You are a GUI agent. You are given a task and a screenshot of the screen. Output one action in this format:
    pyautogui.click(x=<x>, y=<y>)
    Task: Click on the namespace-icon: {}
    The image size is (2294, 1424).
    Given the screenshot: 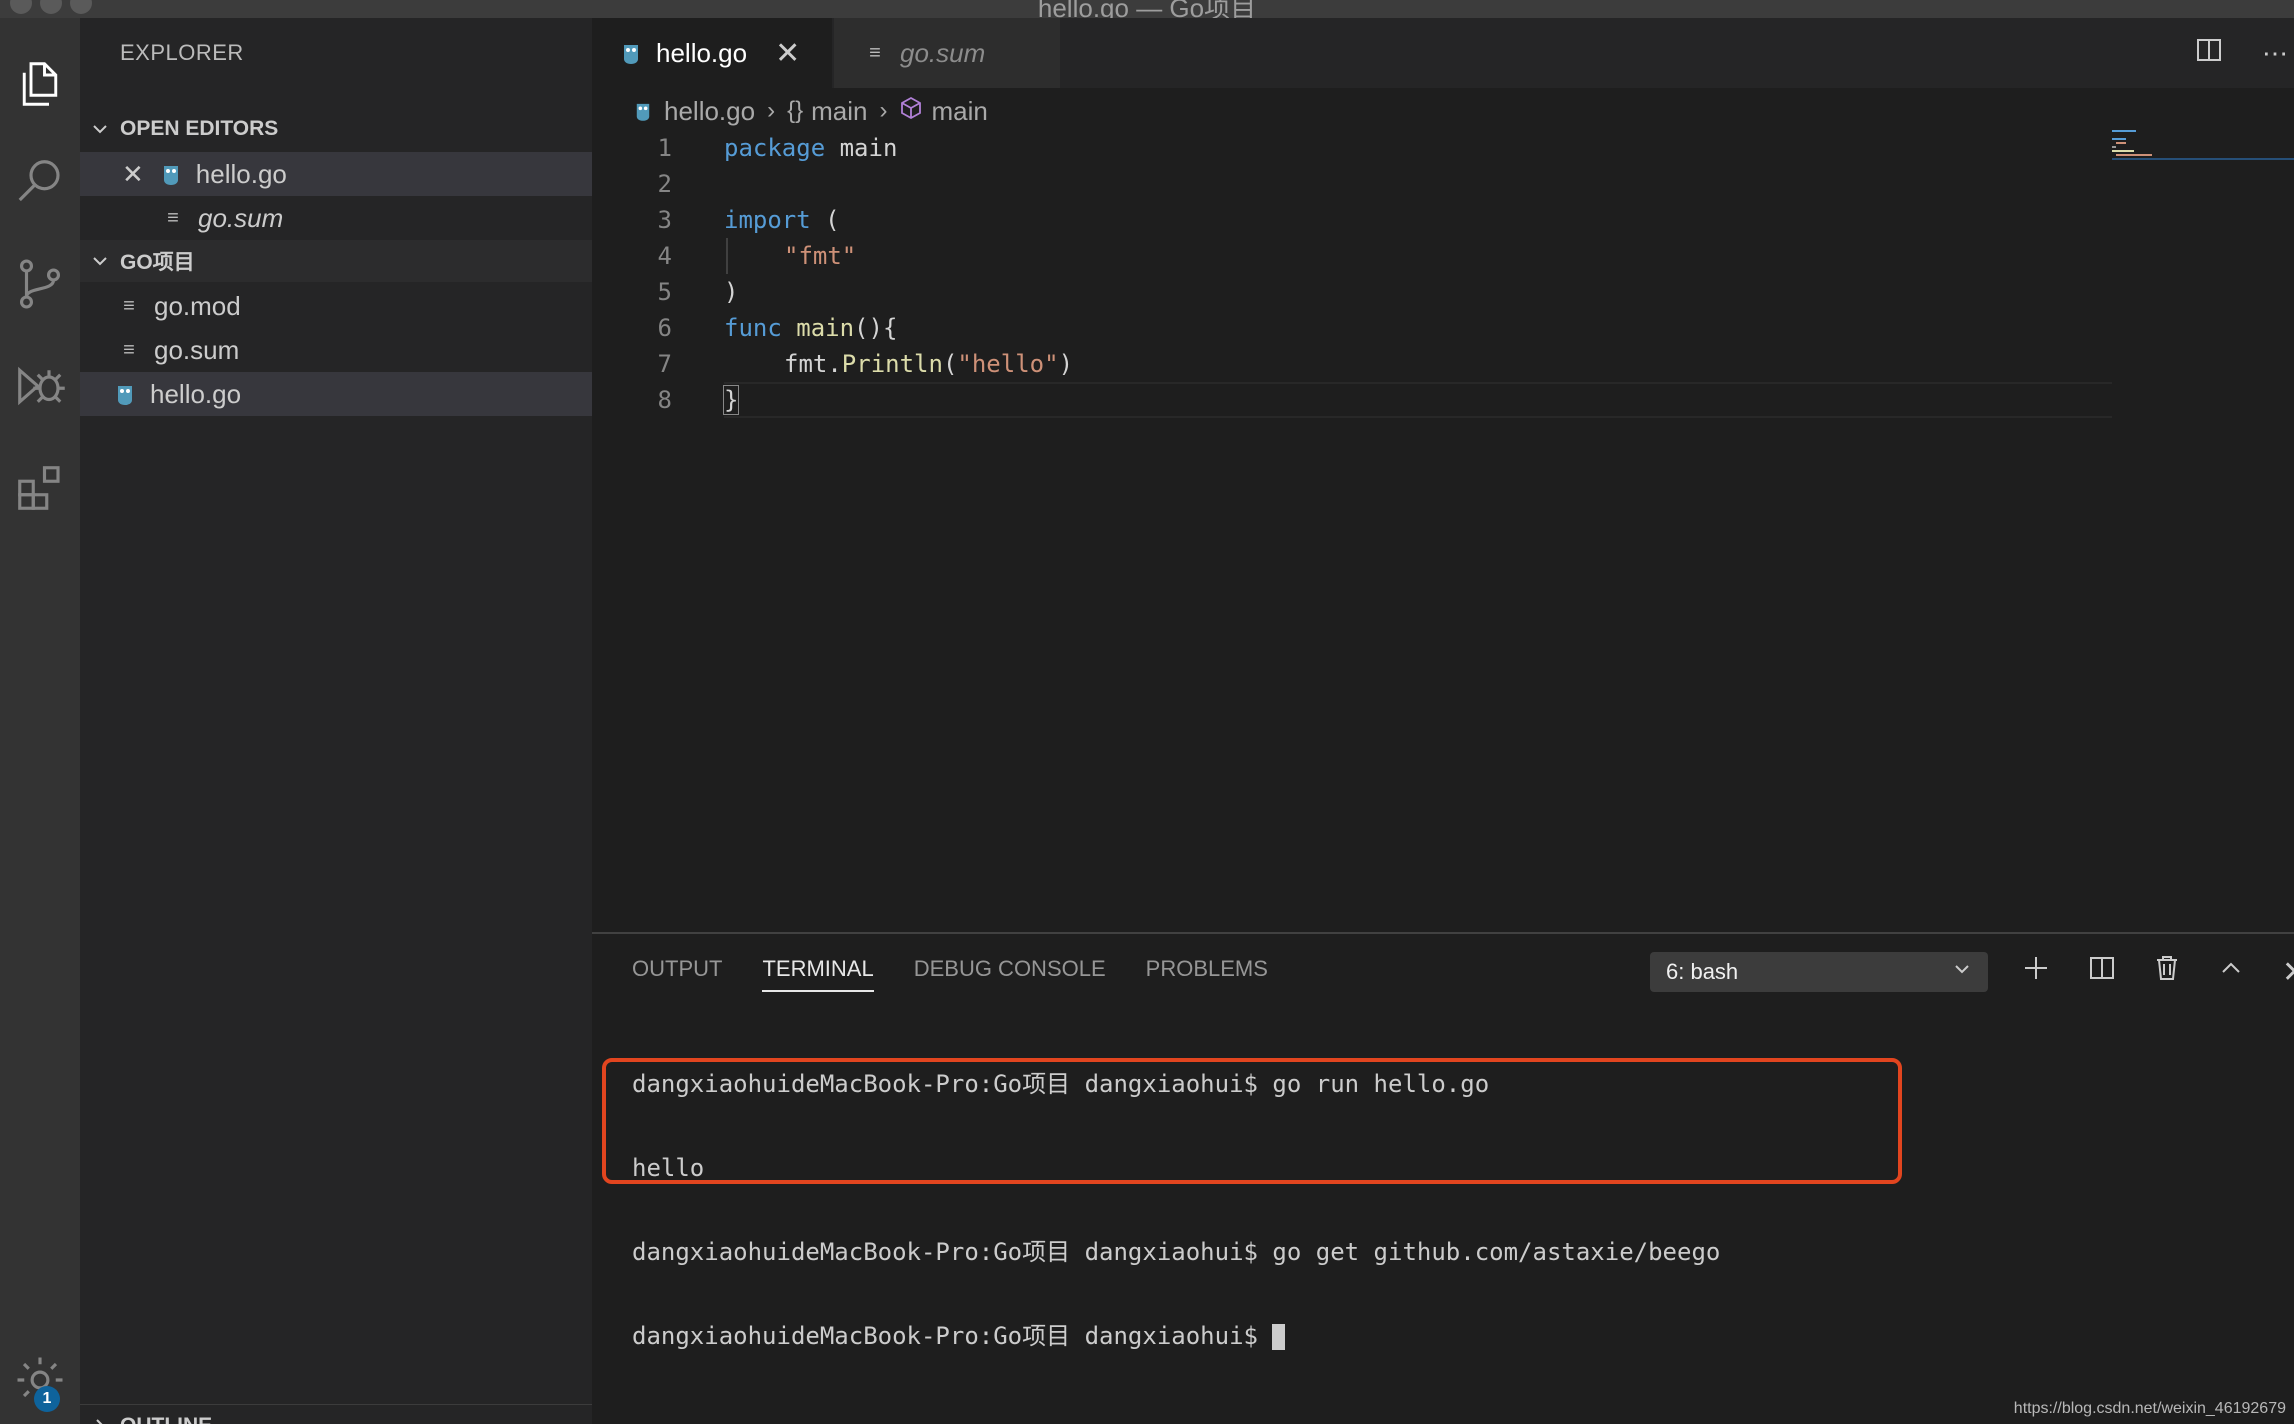 What is the action you would take?
    pyautogui.click(x=795, y=110)
    